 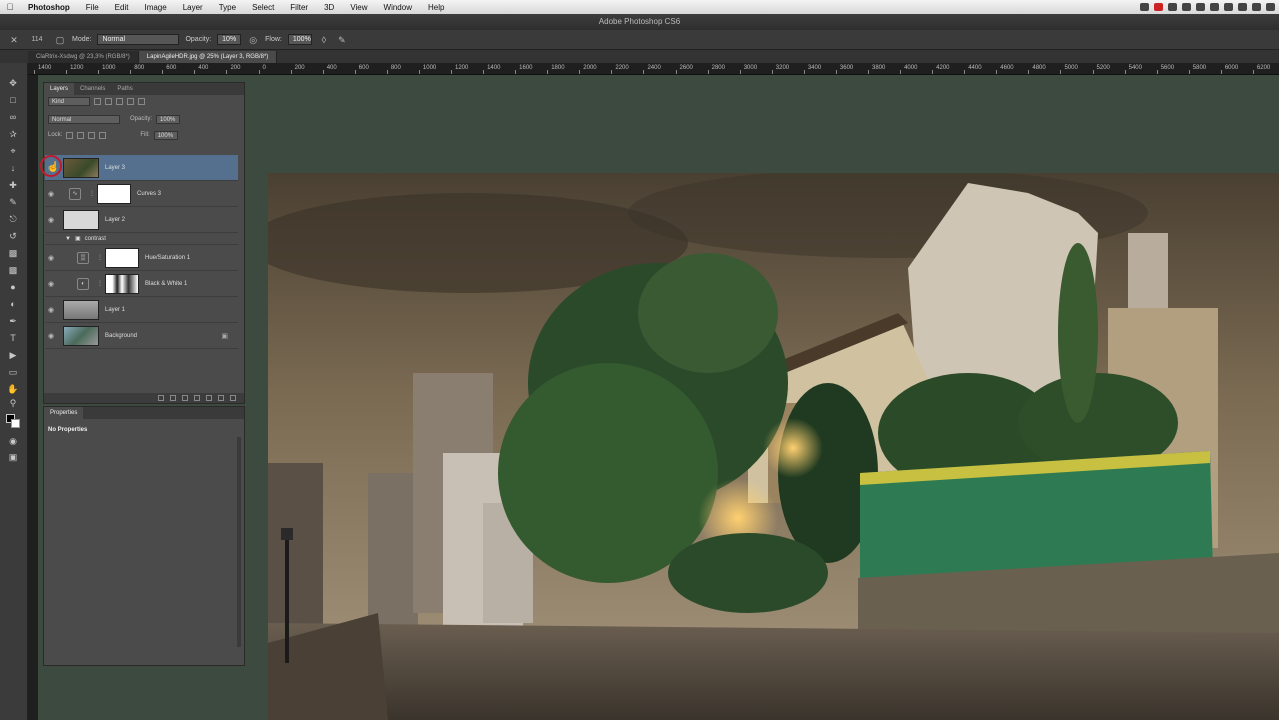 I want to click on group-row-contrast: ▼ ▣ contrast, so click(x=141, y=239).